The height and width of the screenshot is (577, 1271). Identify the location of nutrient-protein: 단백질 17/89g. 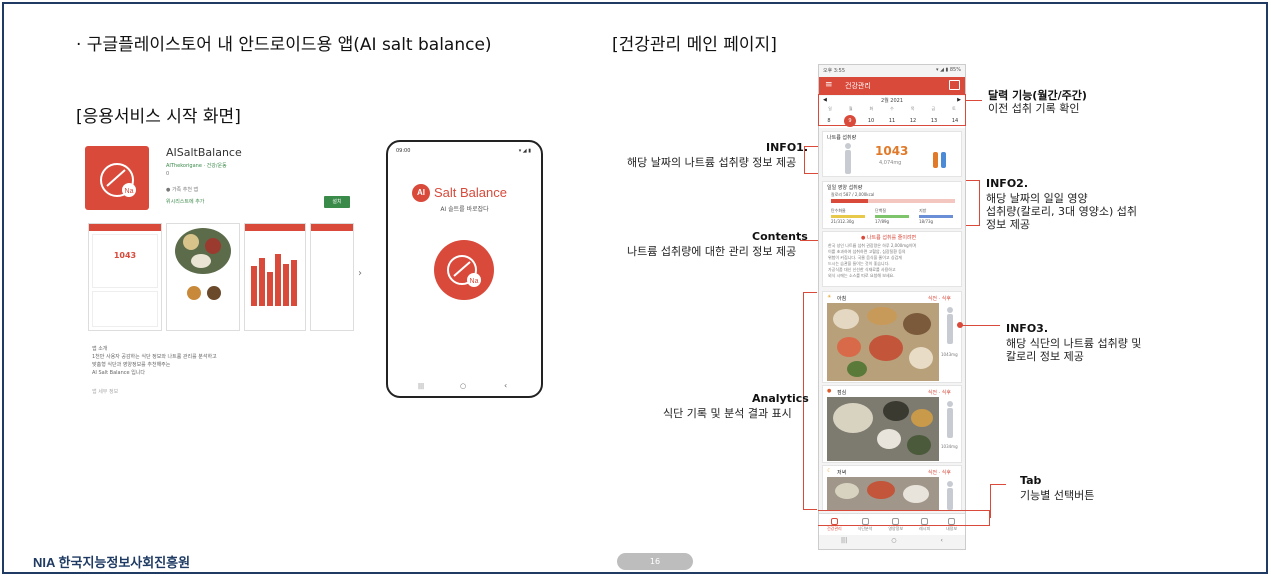
(892, 216).